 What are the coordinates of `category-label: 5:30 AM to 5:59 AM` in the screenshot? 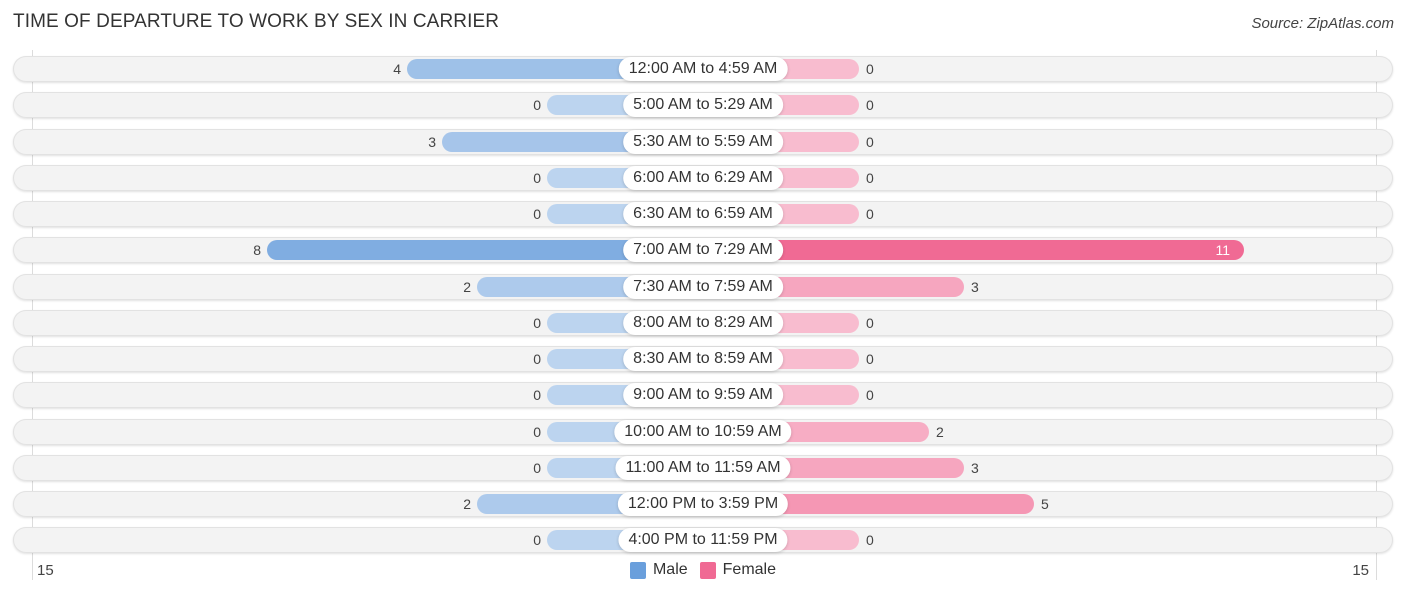 It's located at (703, 141).